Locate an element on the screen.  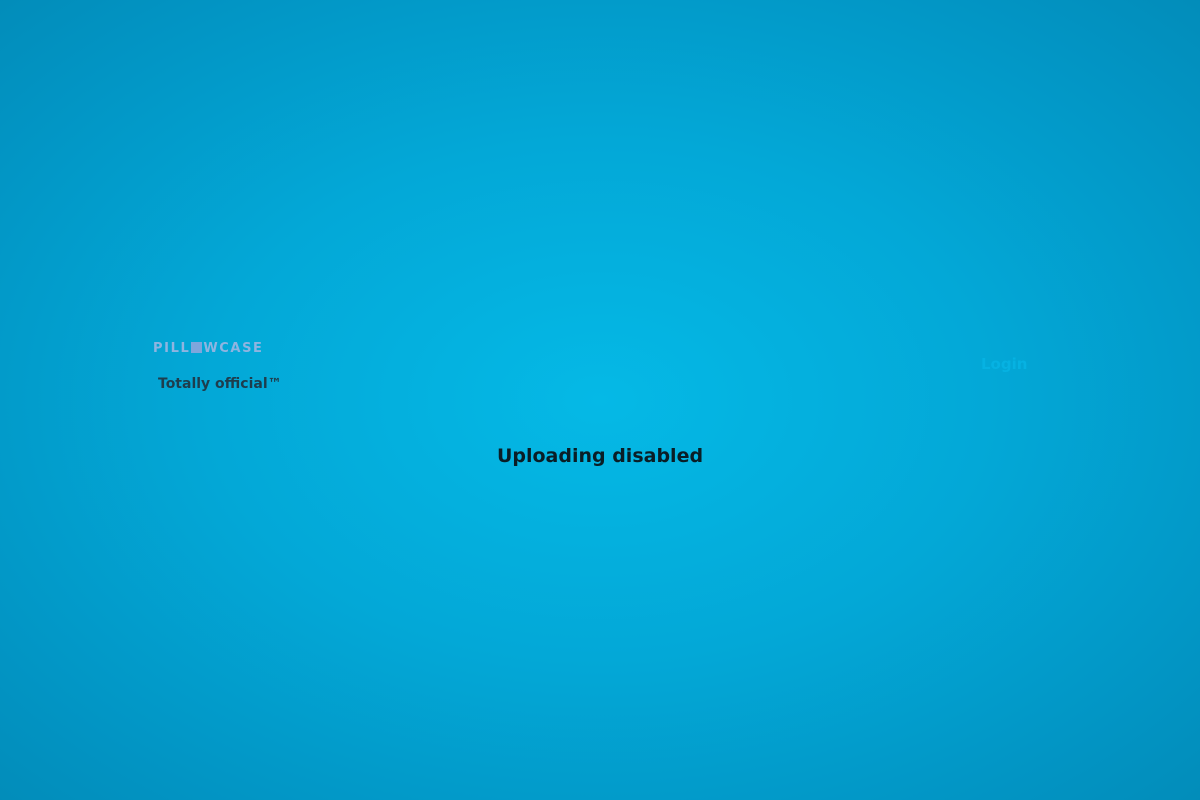
logo-square-icon is located at coordinates (197, 347).